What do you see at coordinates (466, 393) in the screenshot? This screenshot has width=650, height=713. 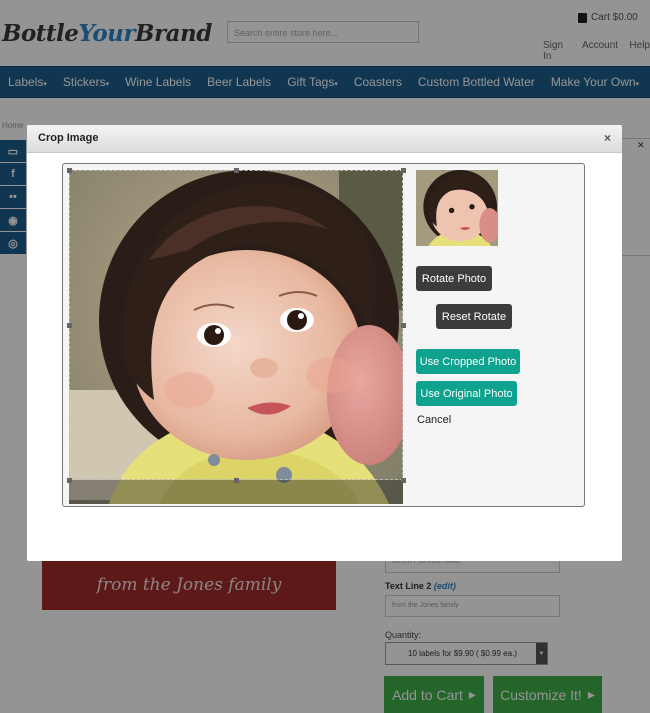 I see `use-original-photo-button: Use Original Photo` at bounding box center [466, 393].